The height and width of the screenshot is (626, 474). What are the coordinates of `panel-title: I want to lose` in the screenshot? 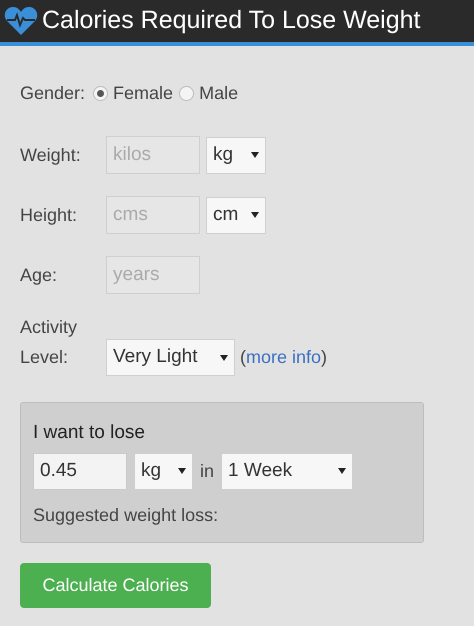 It's located at (89, 433).